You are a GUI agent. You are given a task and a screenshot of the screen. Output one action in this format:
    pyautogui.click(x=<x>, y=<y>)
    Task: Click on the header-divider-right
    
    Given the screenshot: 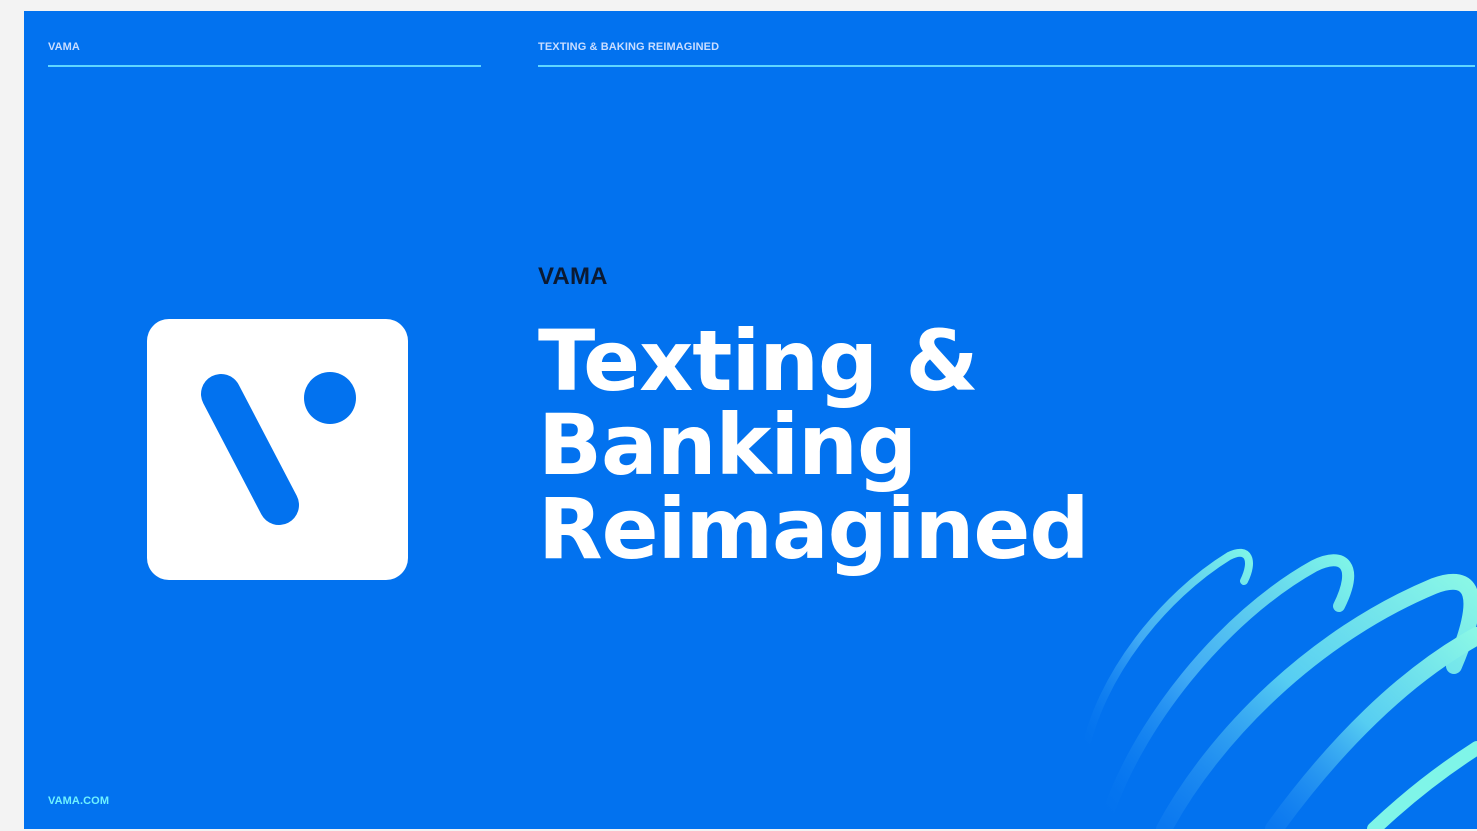 What is the action you would take?
    pyautogui.click(x=1006, y=66)
    